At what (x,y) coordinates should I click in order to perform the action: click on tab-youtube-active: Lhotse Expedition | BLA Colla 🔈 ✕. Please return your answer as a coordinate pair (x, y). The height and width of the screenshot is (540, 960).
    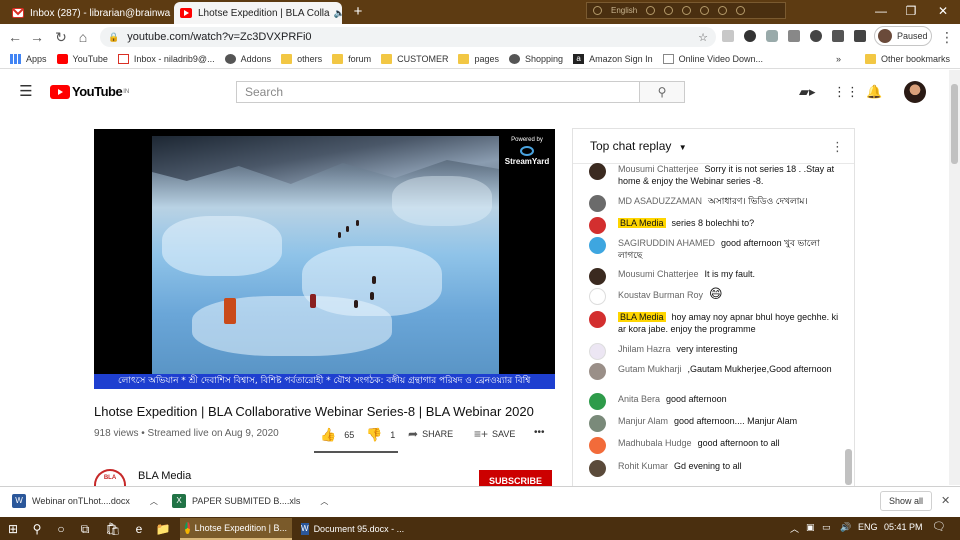
    Looking at the image, I should click on (258, 13).